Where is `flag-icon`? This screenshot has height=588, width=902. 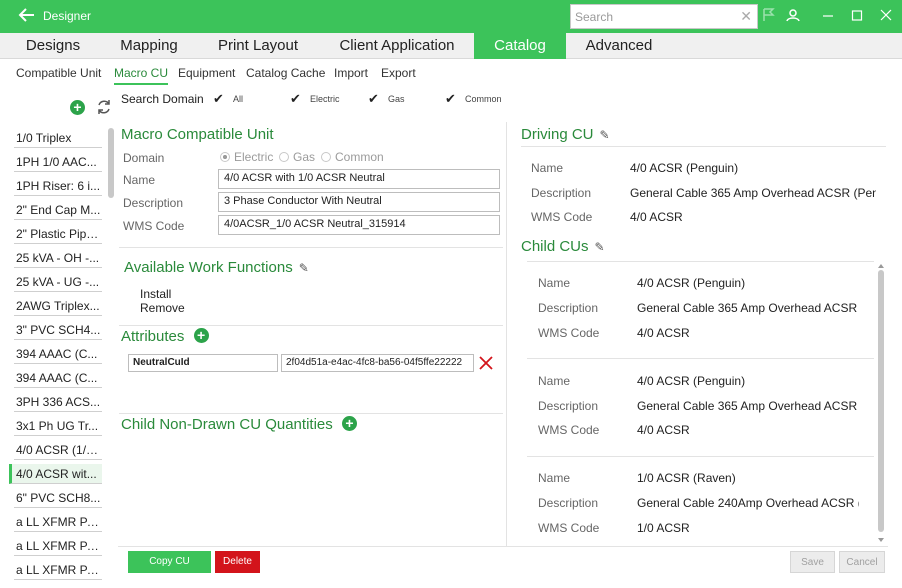 flag-icon is located at coordinates (769, 16).